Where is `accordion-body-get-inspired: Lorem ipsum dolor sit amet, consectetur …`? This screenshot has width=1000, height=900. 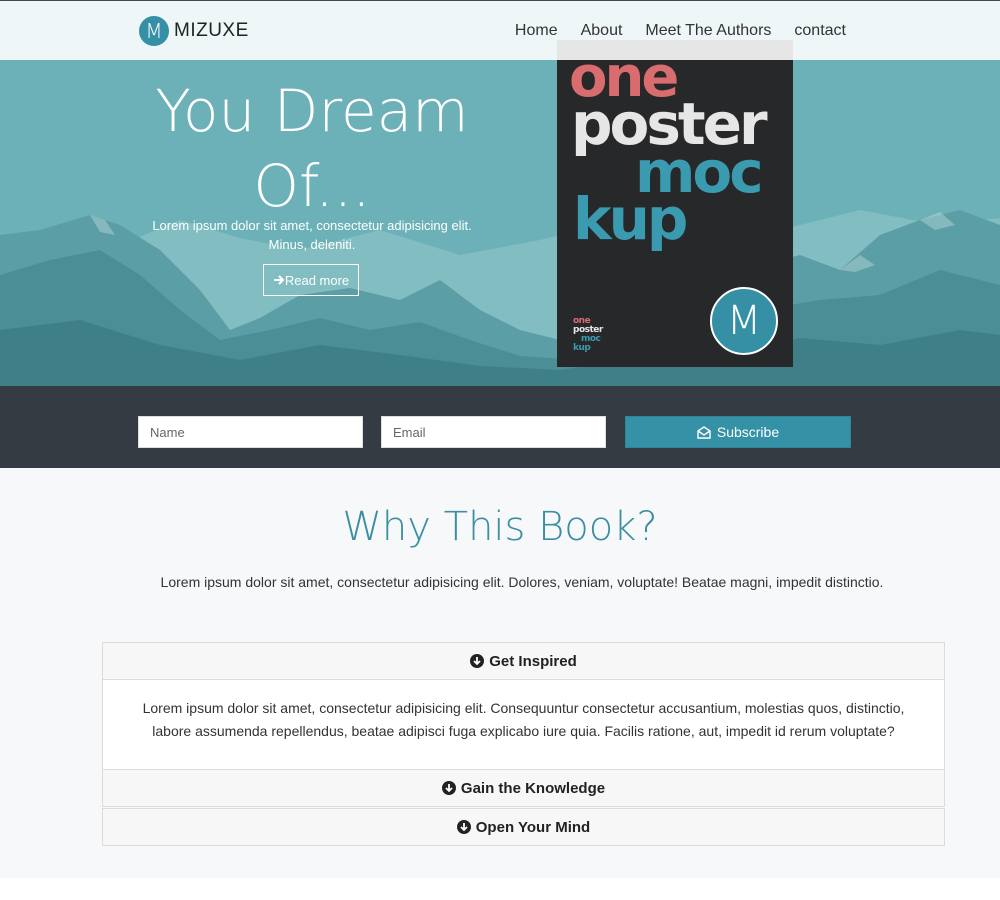
accordion-body-get-inspired: Lorem ipsum dolor sit amet, consectetur … is located at coordinates (523, 724).